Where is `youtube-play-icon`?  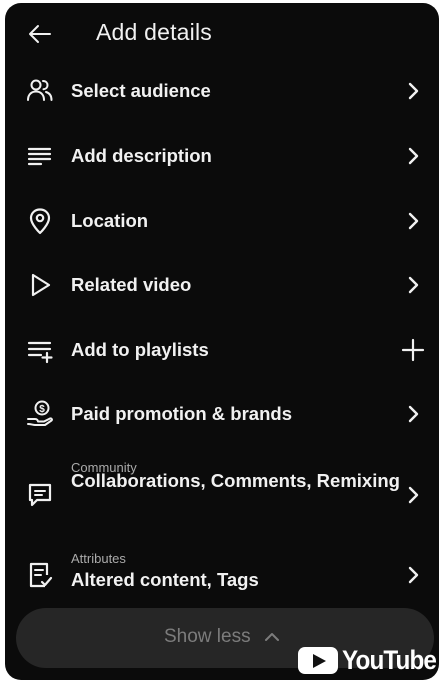 youtube-play-icon is located at coordinates (318, 660).